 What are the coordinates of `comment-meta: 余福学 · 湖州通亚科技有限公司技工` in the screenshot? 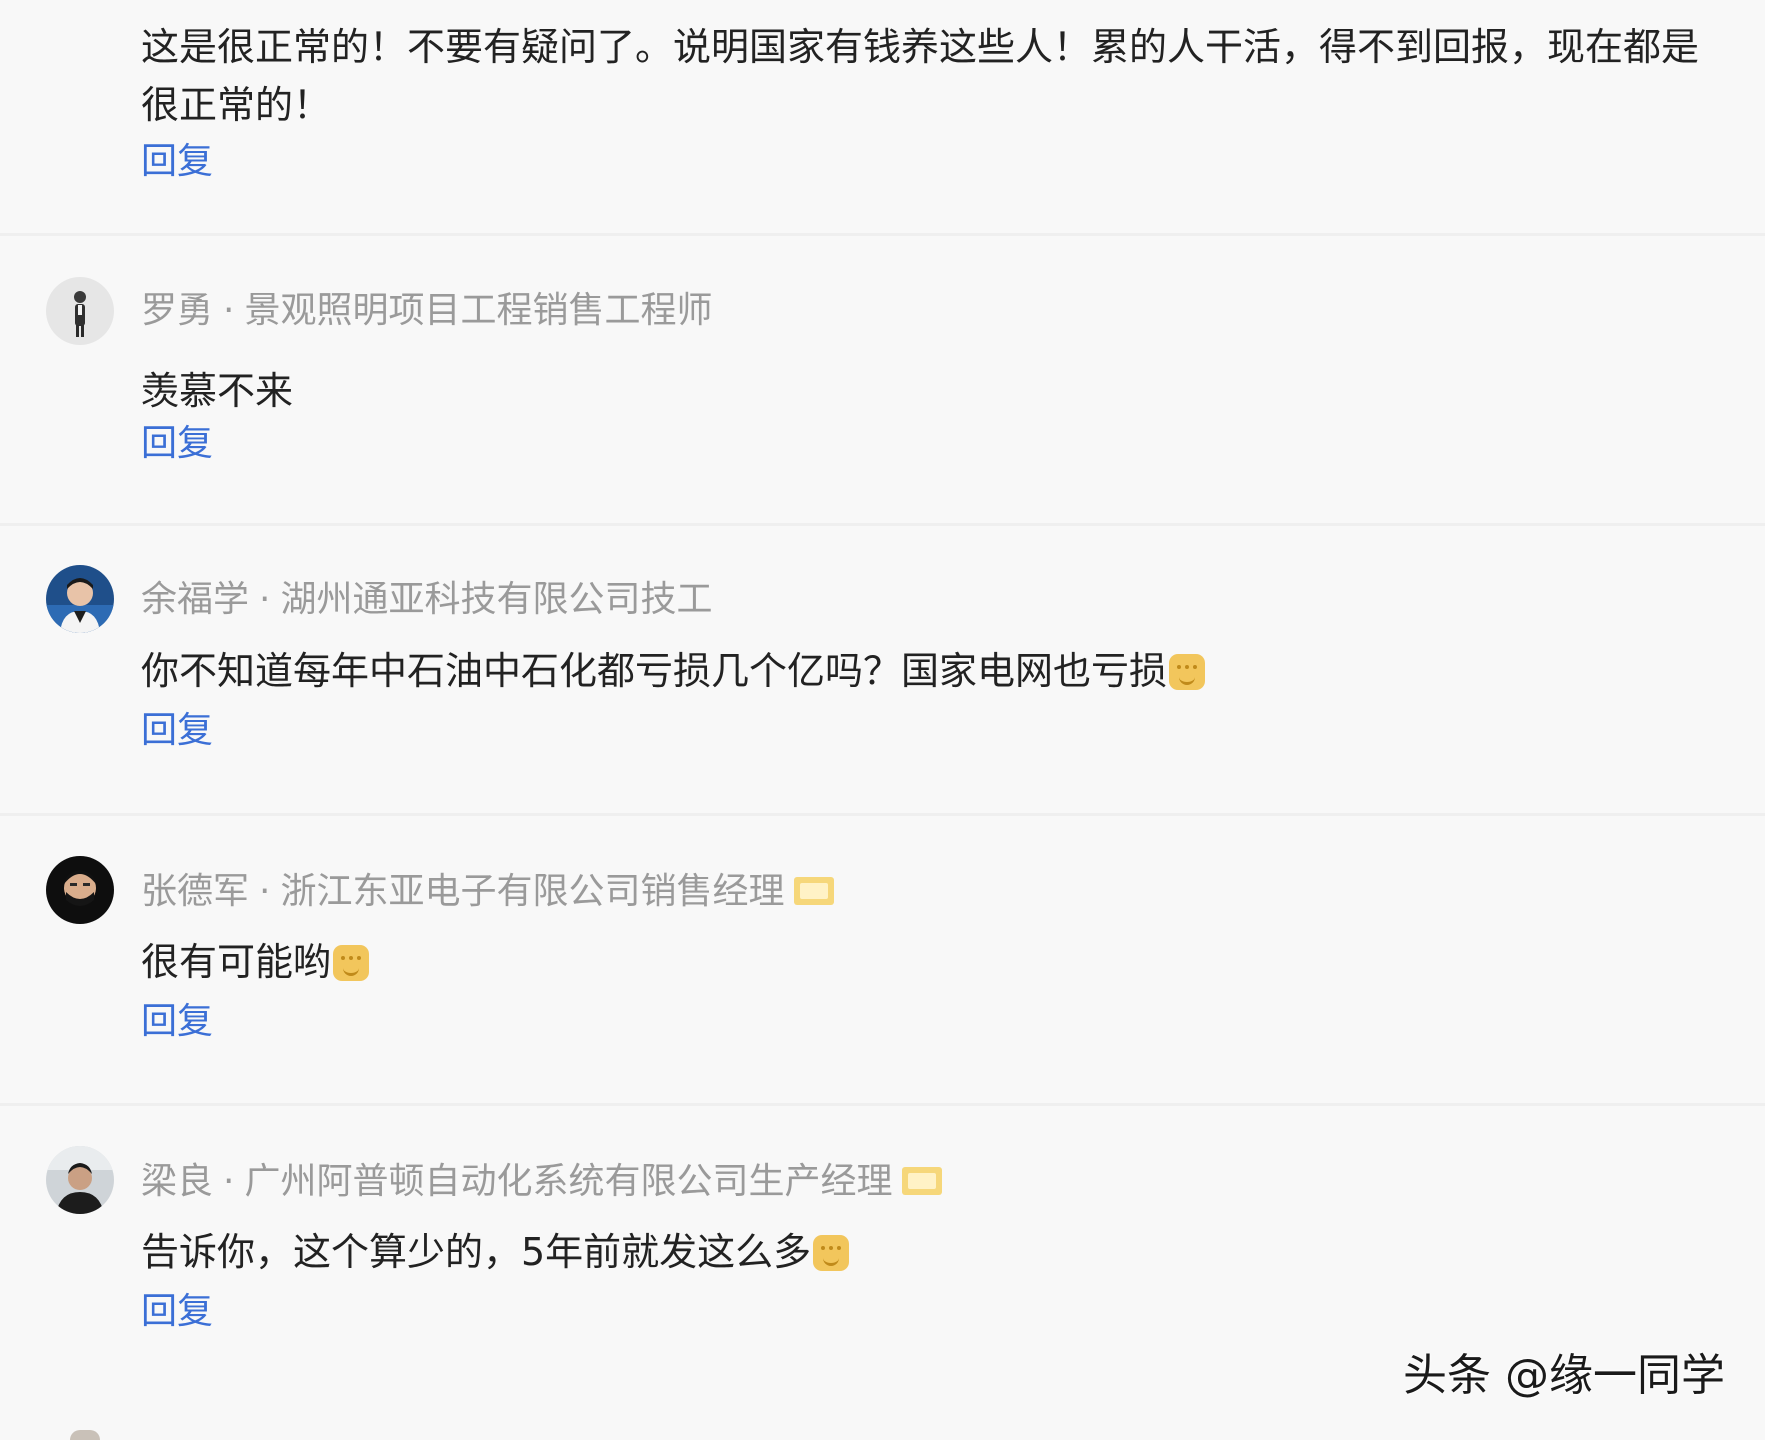 It's located at (426, 600).